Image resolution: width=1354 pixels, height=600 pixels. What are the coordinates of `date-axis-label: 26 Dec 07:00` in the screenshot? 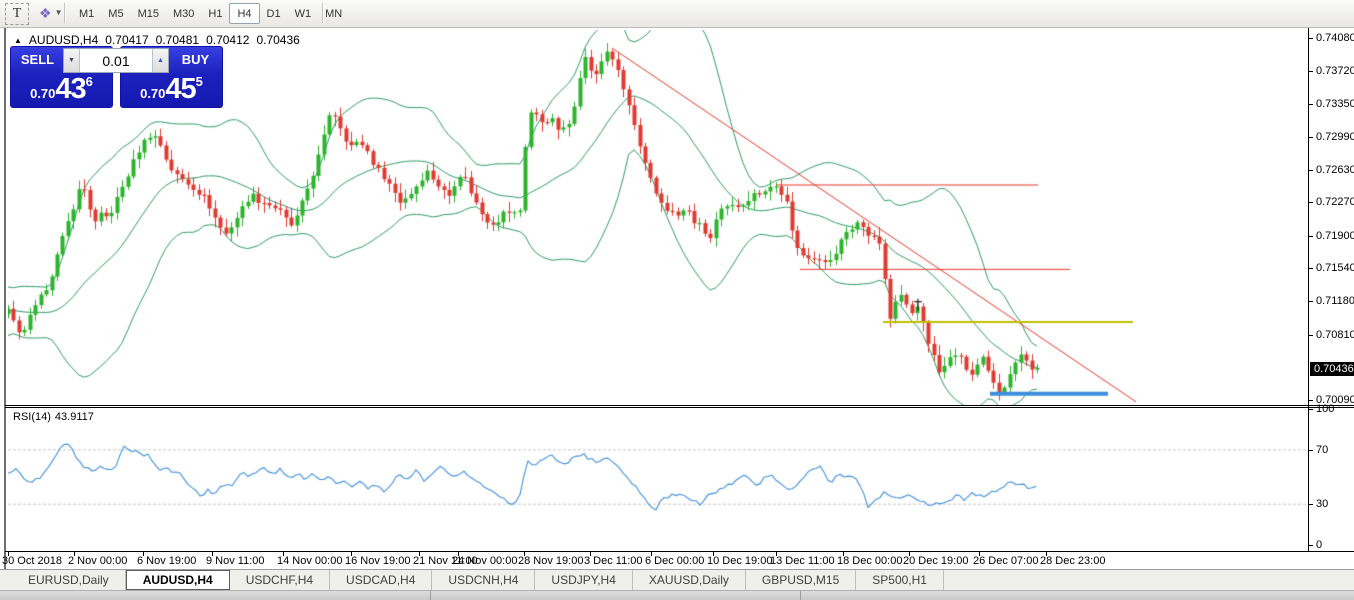 It's located at (1006, 561).